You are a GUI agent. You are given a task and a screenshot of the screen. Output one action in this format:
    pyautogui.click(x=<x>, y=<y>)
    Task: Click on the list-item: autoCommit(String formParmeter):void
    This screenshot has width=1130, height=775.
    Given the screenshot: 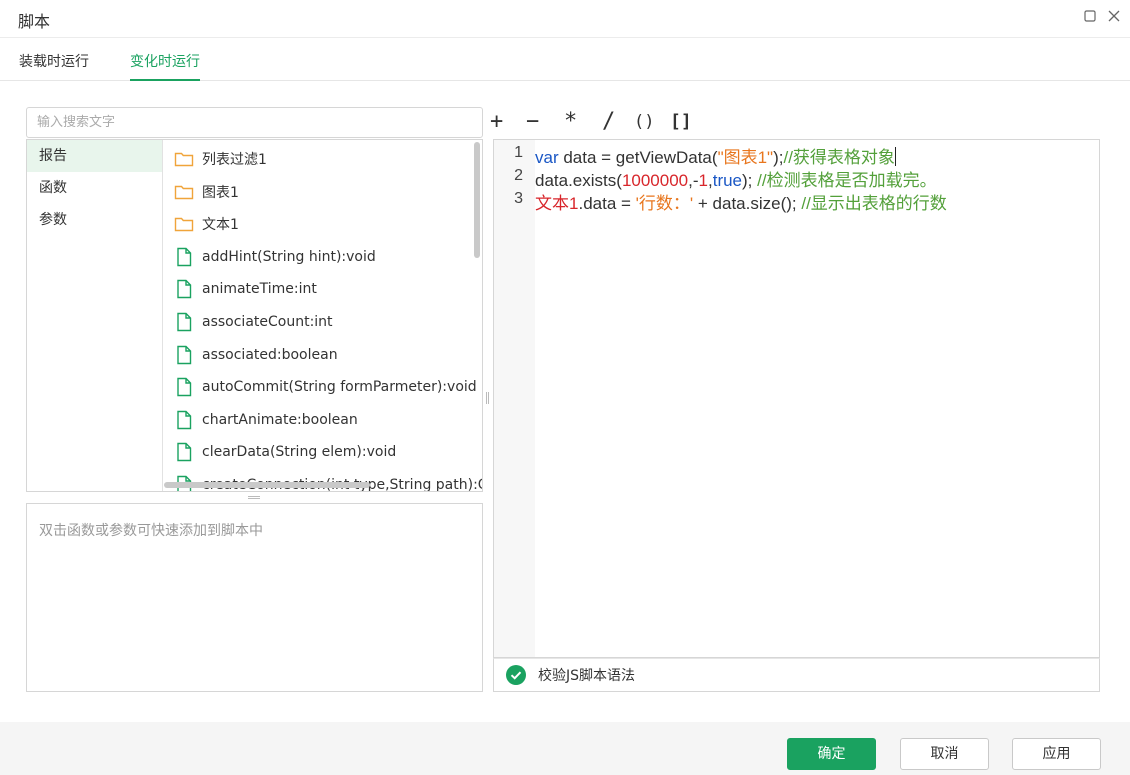 What is the action you would take?
    pyautogui.click(x=325, y=387)
    